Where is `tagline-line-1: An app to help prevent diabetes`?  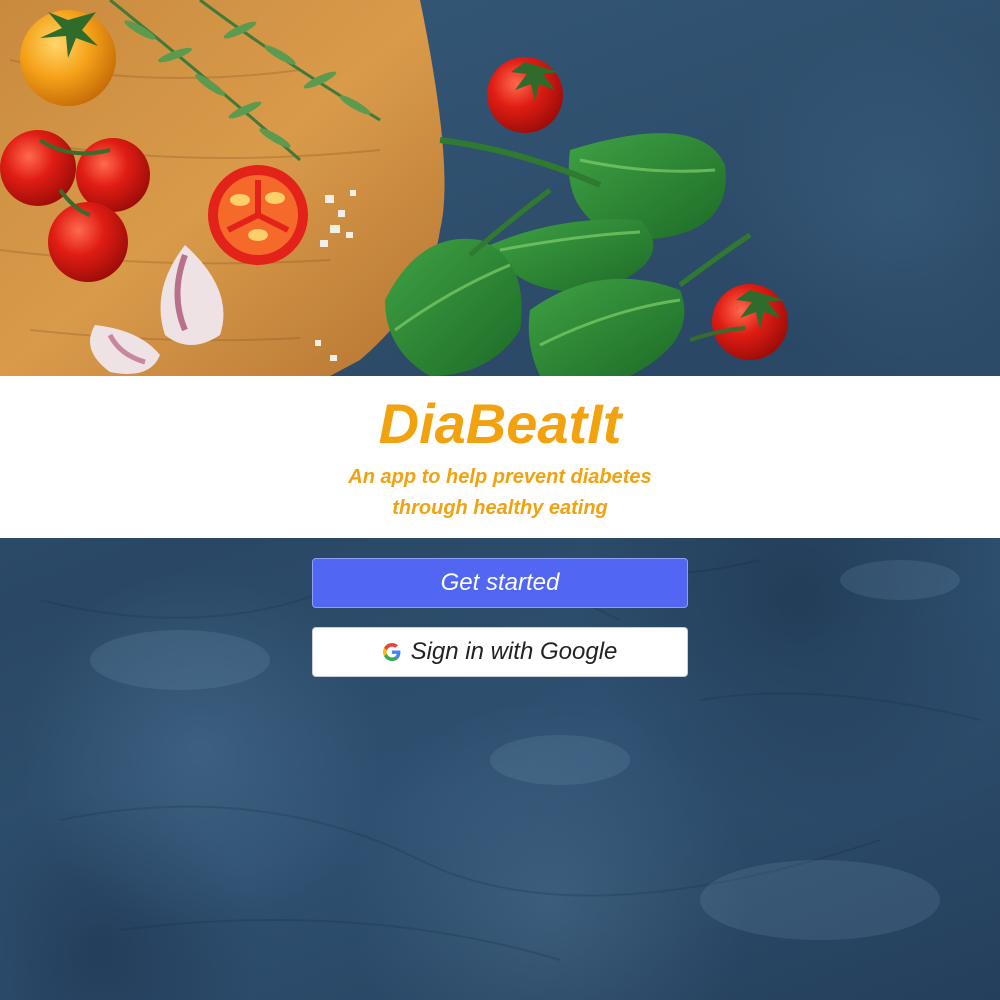
tagline-line-1: An app to help prevent diabetes is located at coordinates (500, 477).